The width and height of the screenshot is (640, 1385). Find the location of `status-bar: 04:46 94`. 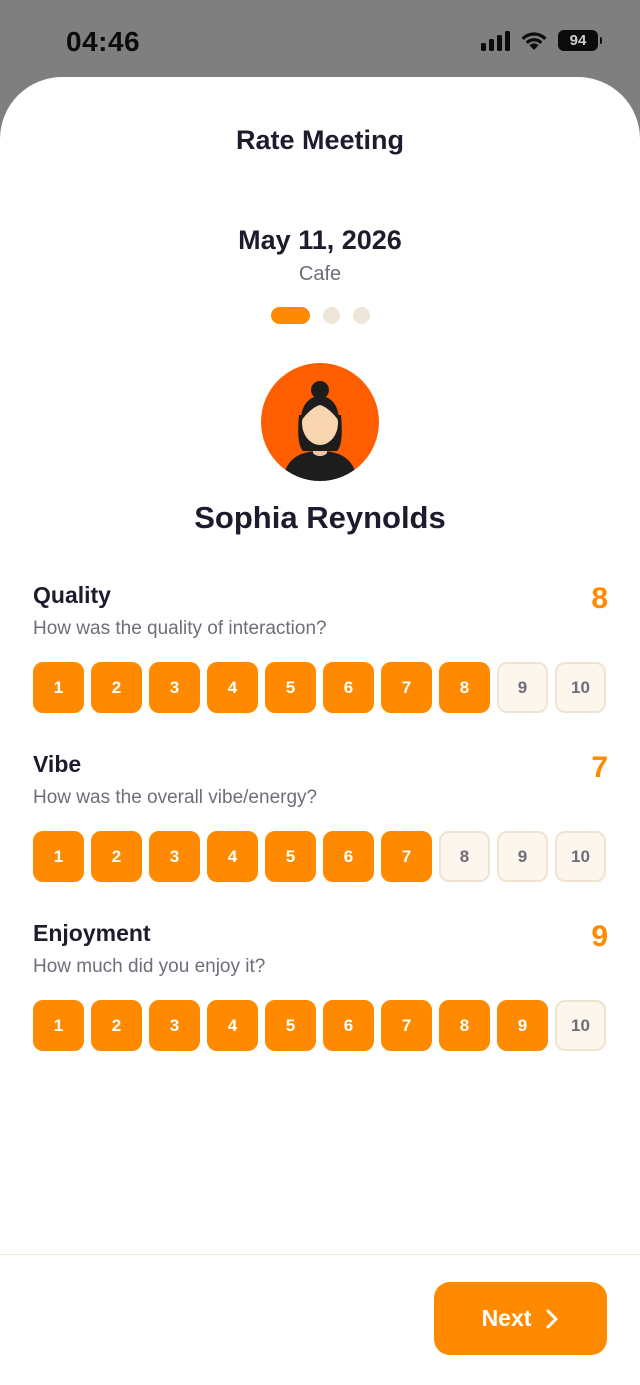

status-bar: 04:46 94 is located at coordinates (320, 40).